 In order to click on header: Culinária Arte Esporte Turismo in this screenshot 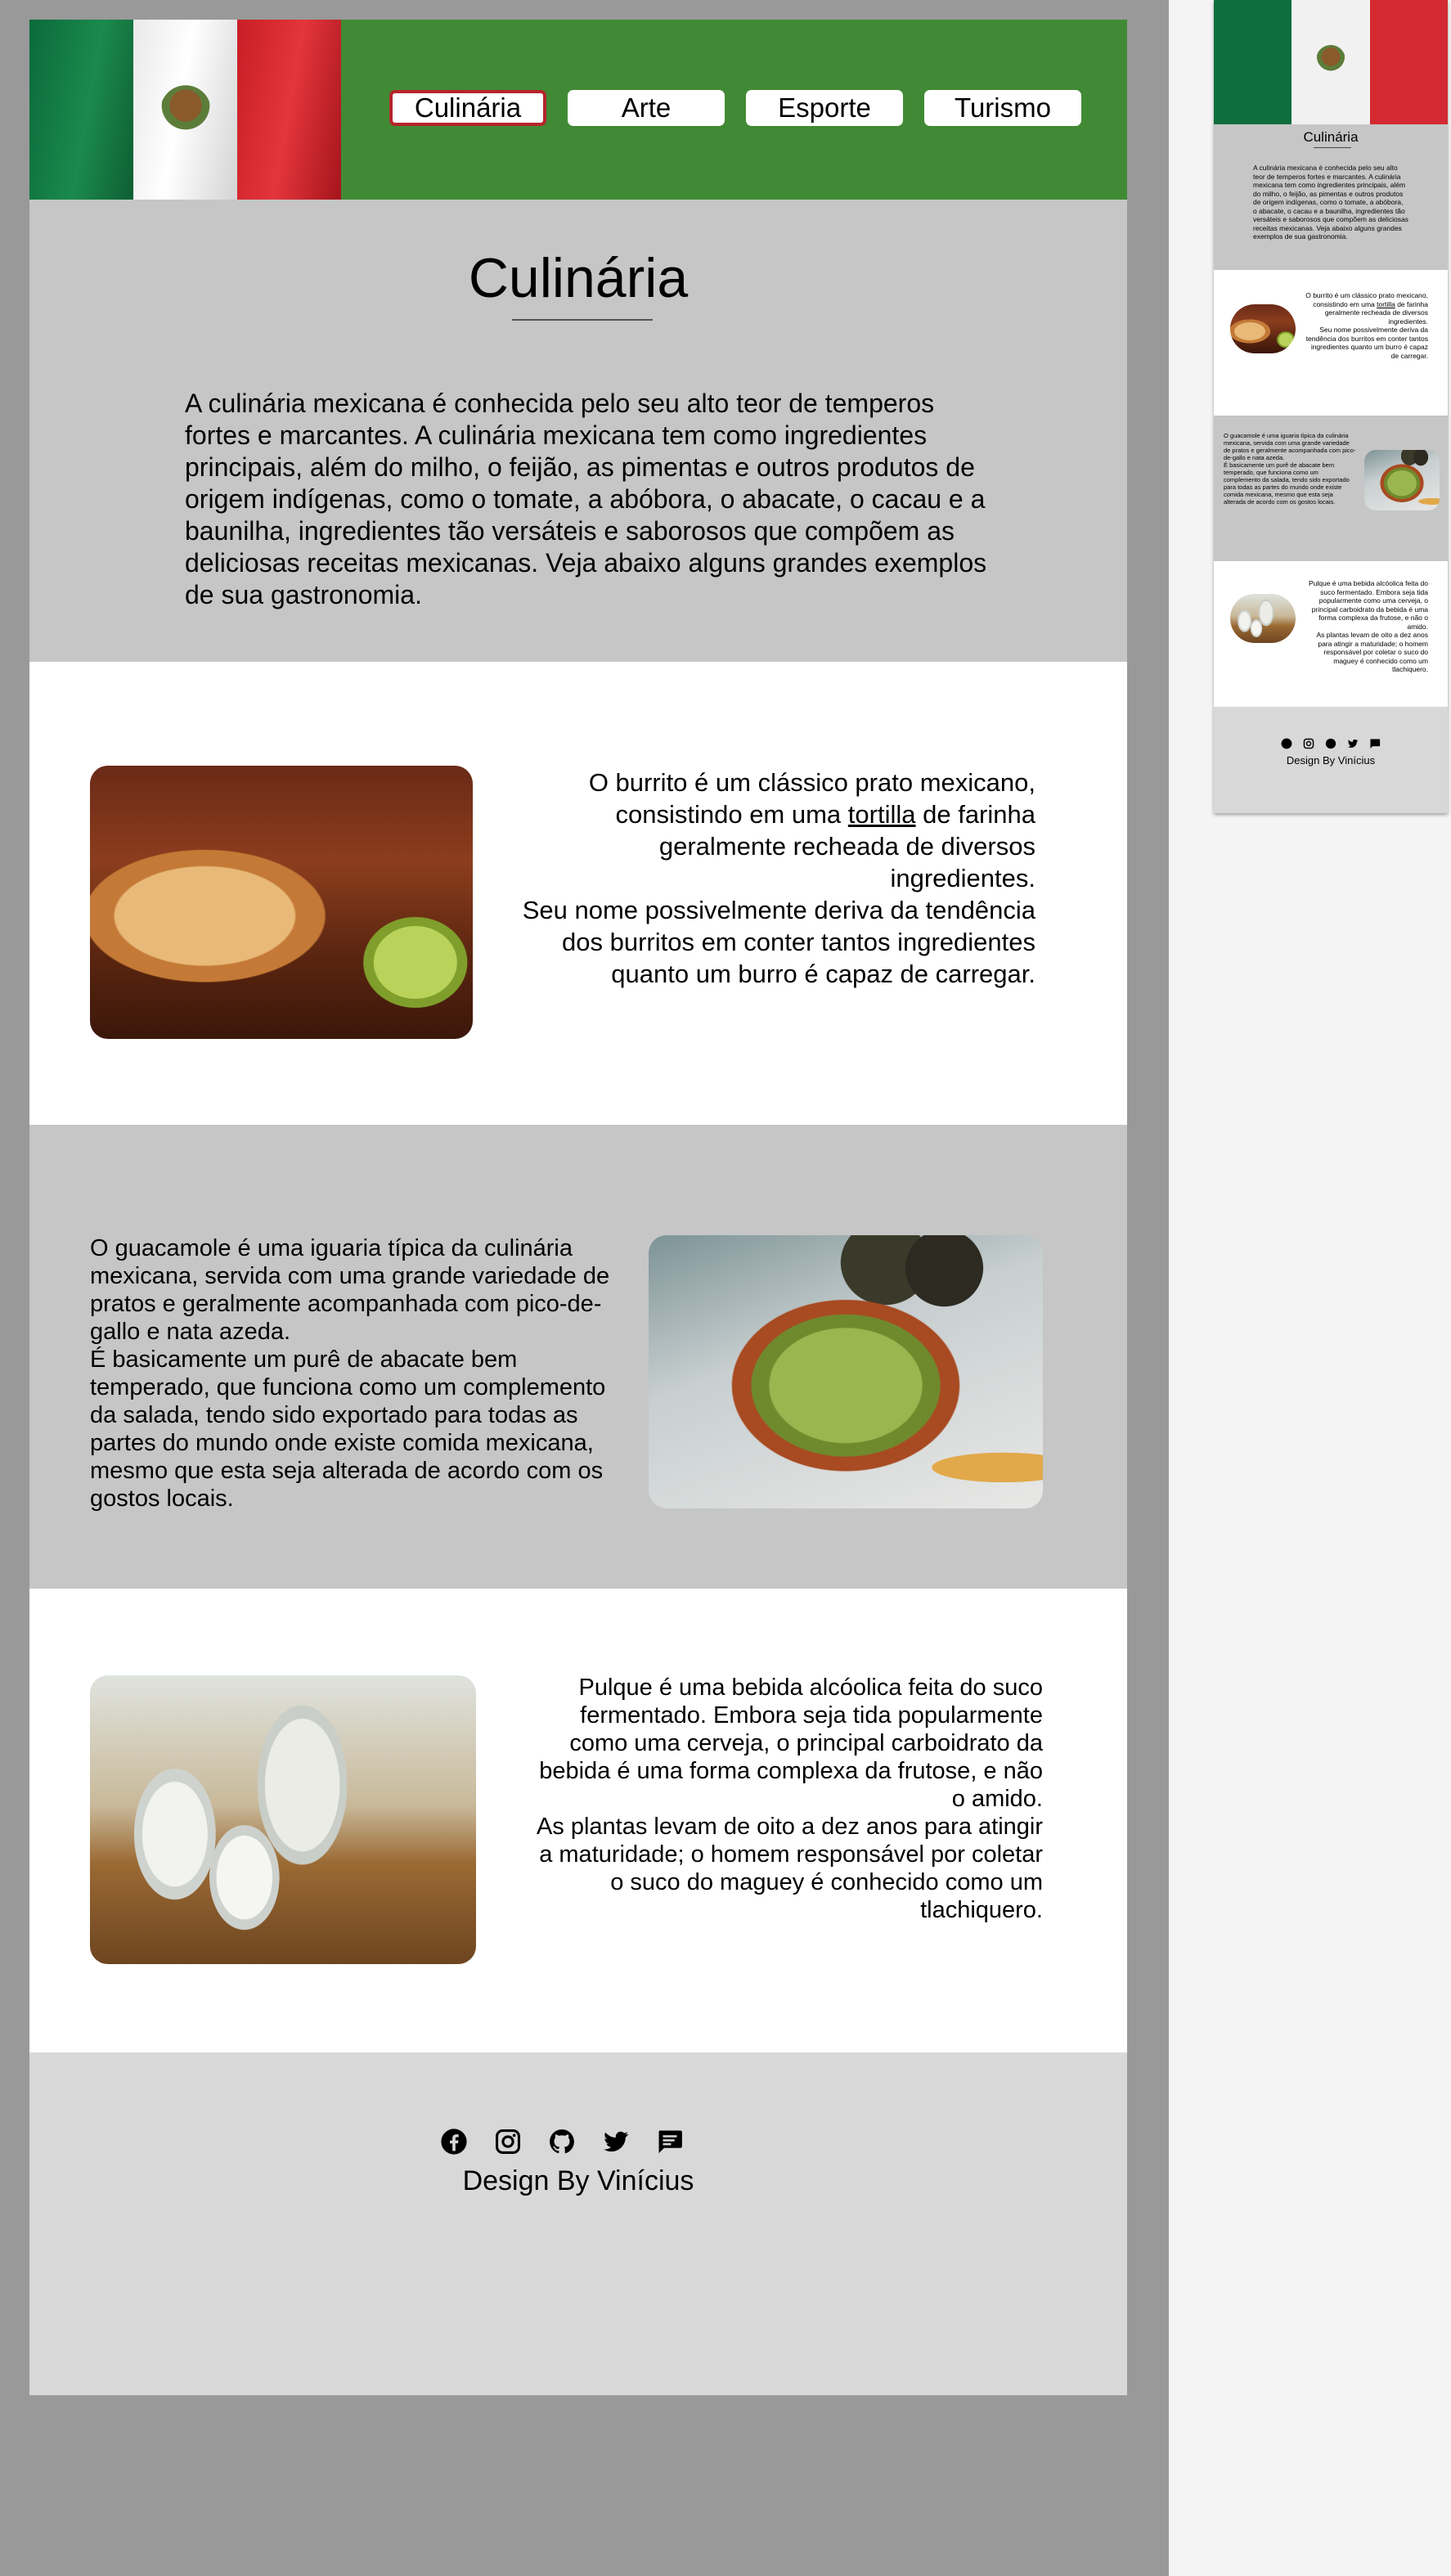, I will do `click(578, 110)`.